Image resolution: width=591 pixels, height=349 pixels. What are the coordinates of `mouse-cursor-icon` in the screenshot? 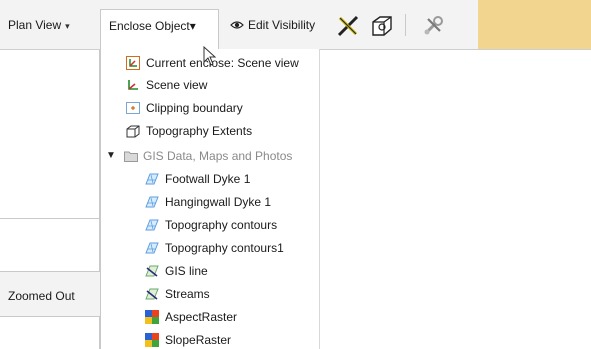 It's located at (210, 56).